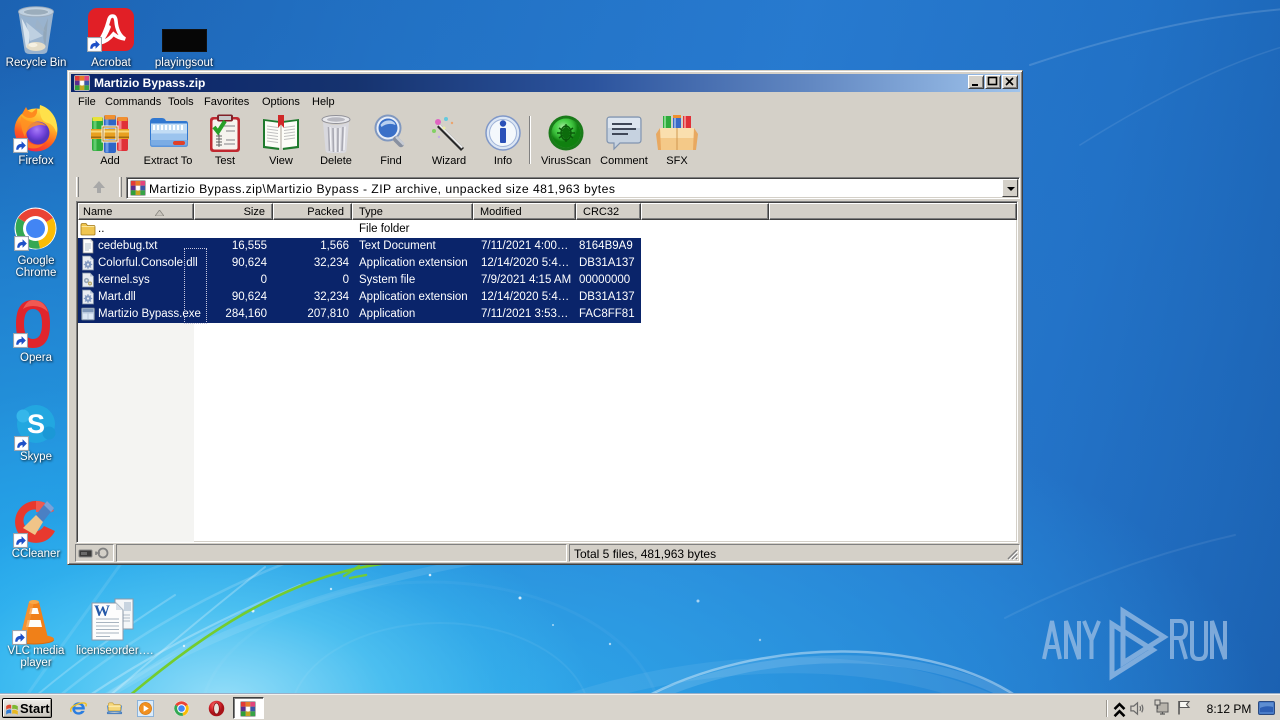 The width and height of the screenshot is (1280, 720). What do you see at coordinates (102, 611) in the screenshot?
I see `svg-text: W` at bounding box center [102, 611].